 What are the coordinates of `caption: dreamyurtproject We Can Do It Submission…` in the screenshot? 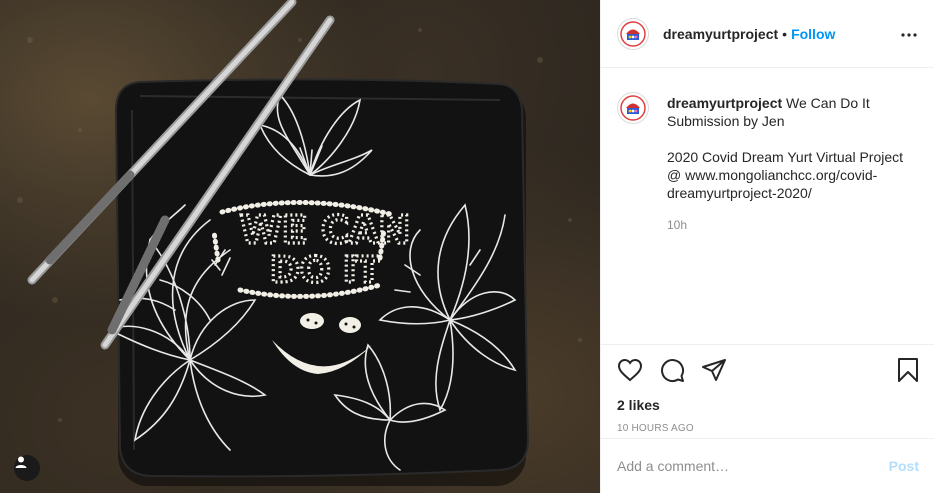 It's located at (767, 159).